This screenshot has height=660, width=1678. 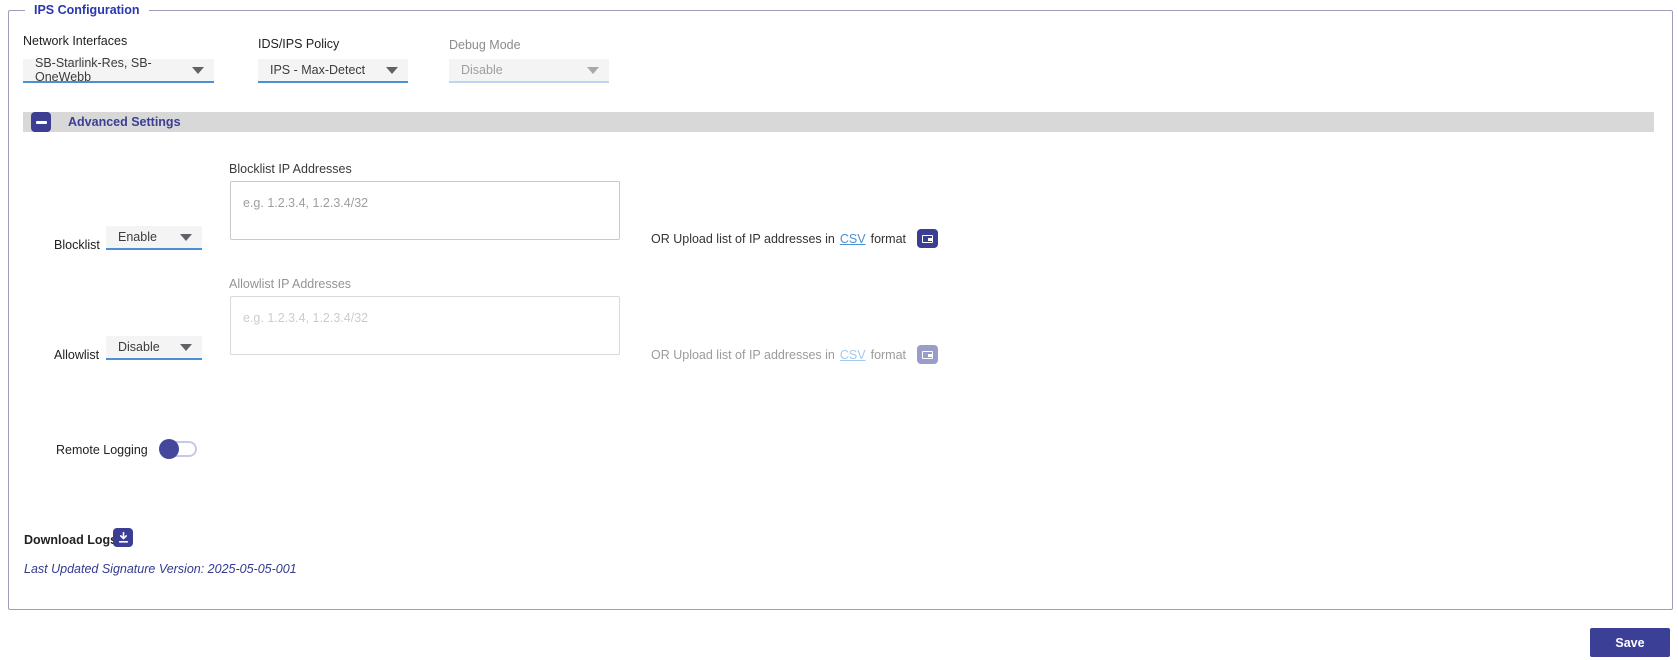 I want to click on csv-link-disabled: CSV, so click(x=852, y=354).